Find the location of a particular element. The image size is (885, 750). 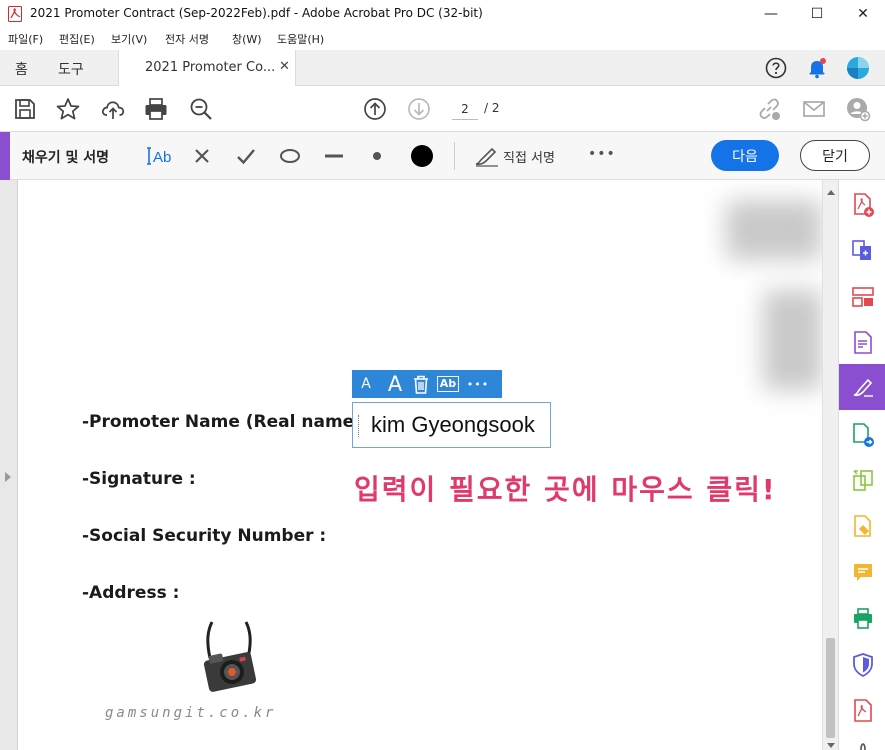

tab-bar: 홈 도구 2021 Promoter Co... ✕ is located at coordinates (442, 68).